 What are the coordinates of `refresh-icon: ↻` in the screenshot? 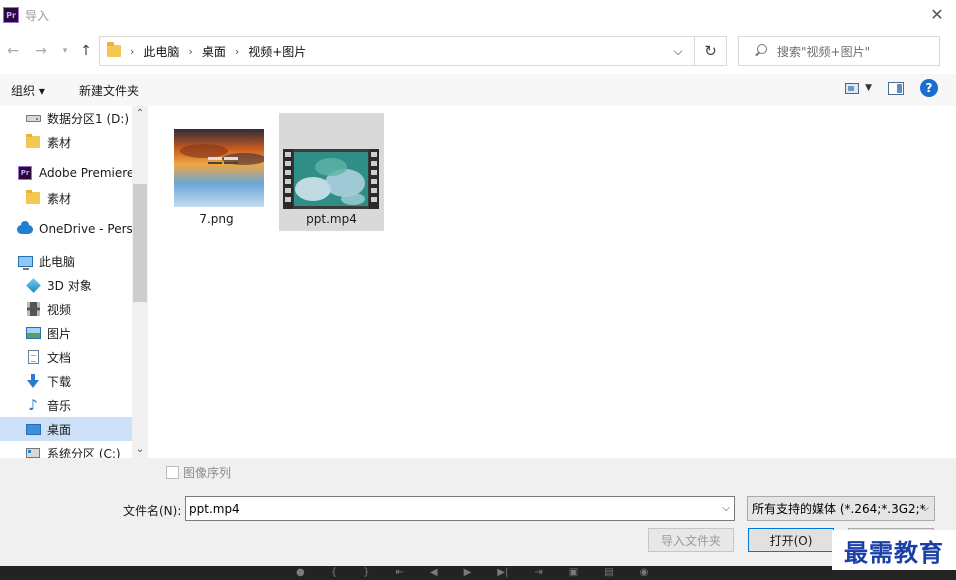 It's located at (710, 51).